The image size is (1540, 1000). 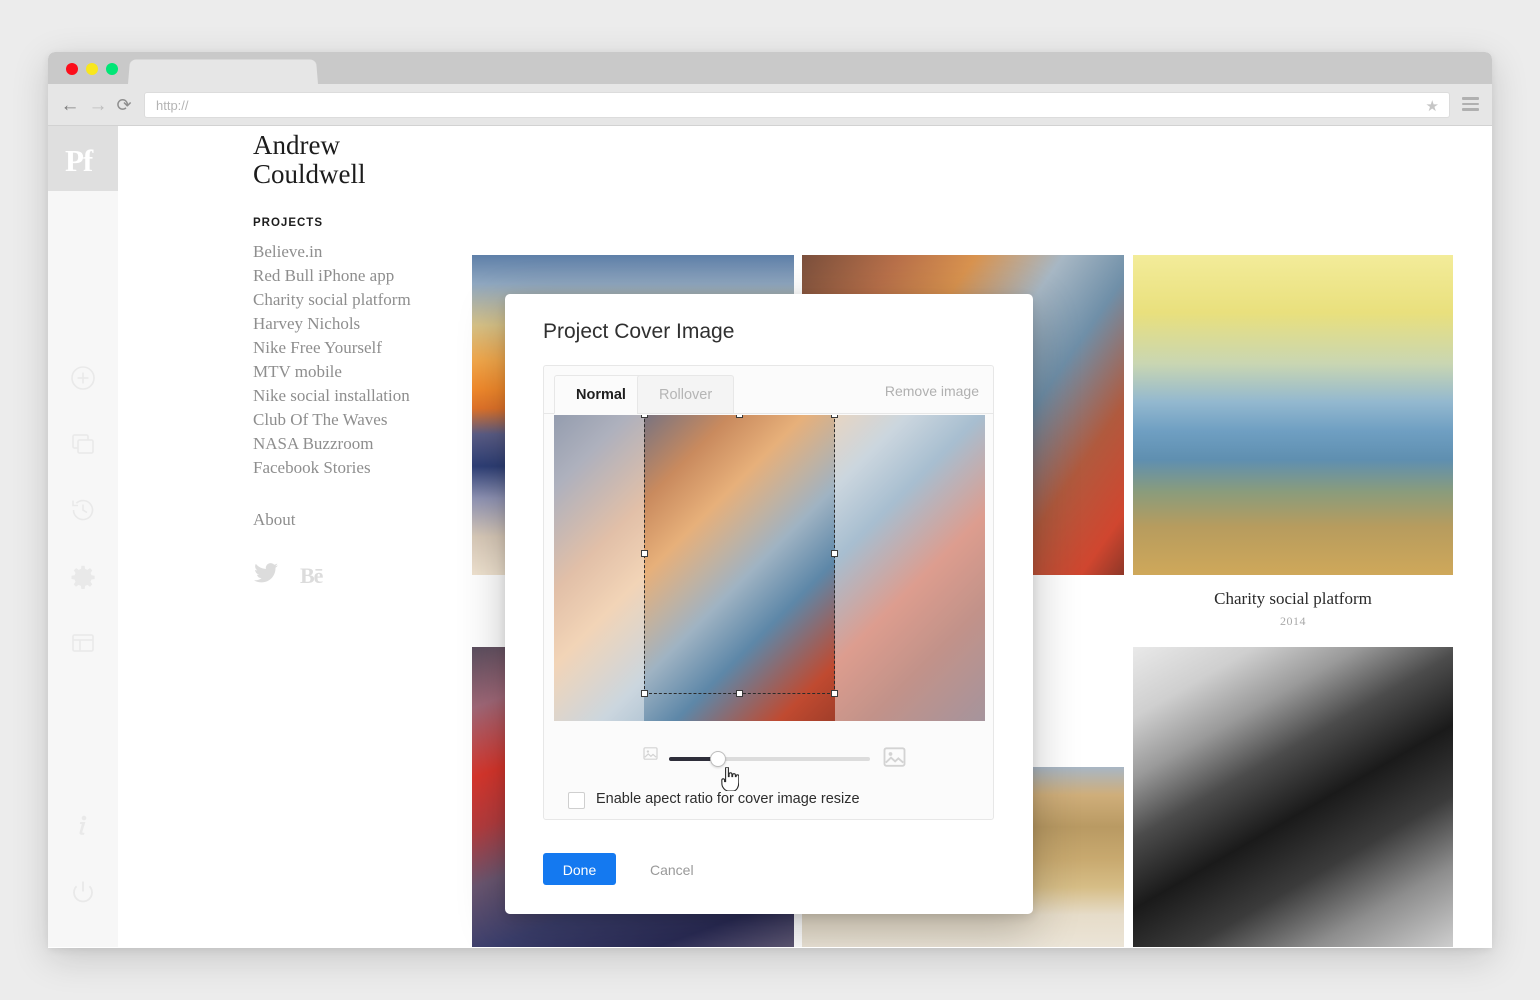 I want to click on crop-dim-left, so click(x=599, y=568).